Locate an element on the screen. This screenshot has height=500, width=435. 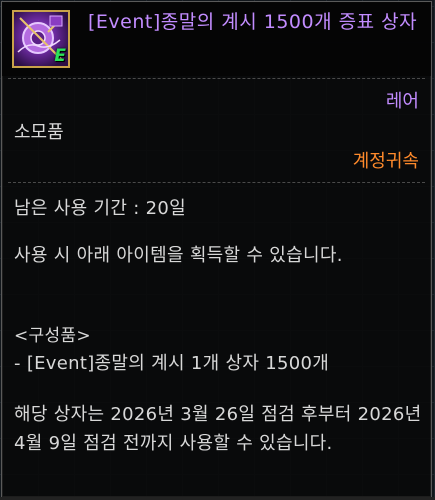
item-category: 소모품 is located at coordinates (39, 132).